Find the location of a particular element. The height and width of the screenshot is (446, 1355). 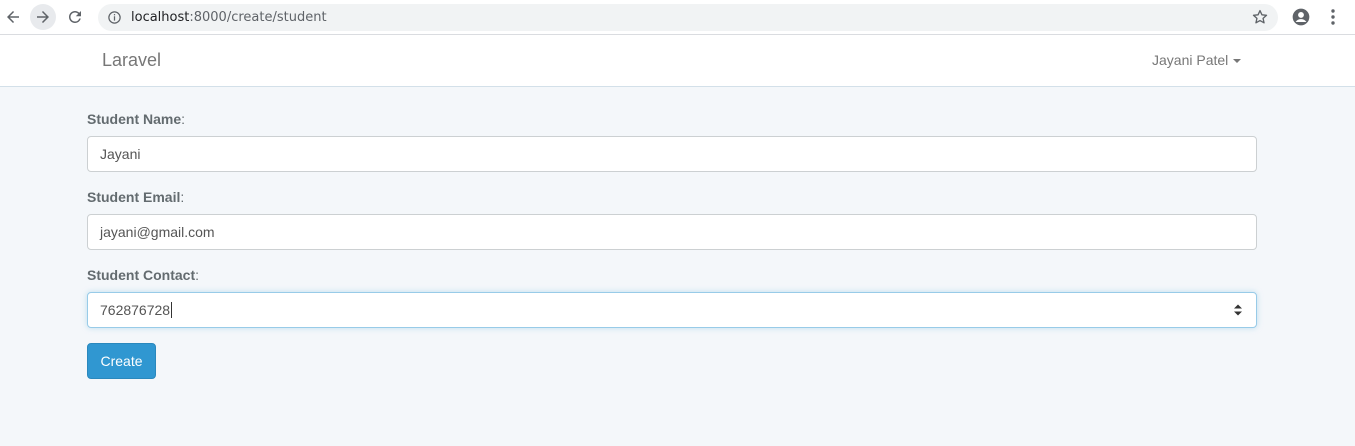

app-navbar: Laravel Jayani Patel is located at coordinates (677, 61).